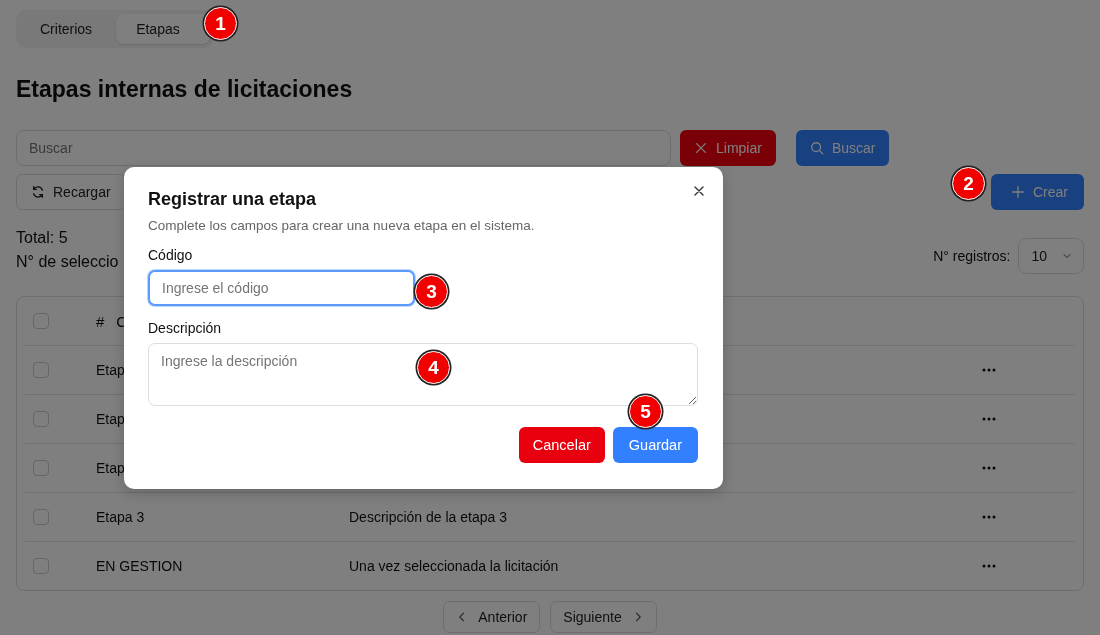  Describe the element at coordinates (1018, 192) in the screenshot. I see `plus-icon` at that location.